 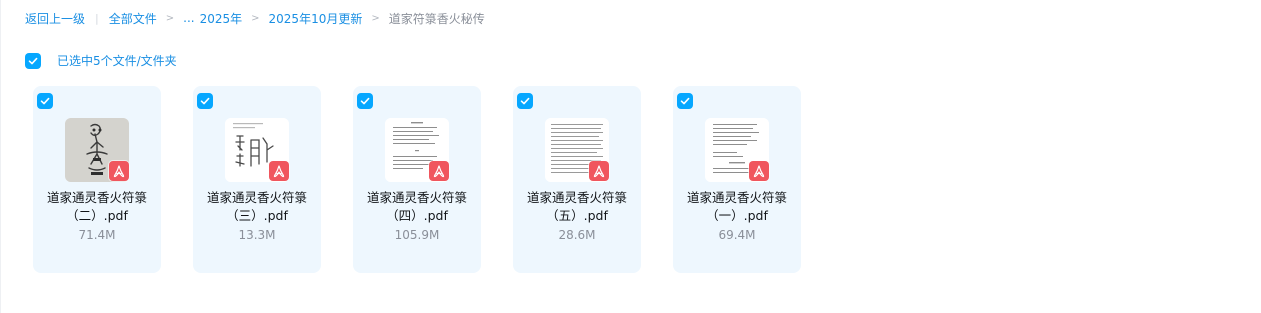 I want to click on breadcrumb-current-folder: 道家符箓香火秘传, so click(x=436, y=18).